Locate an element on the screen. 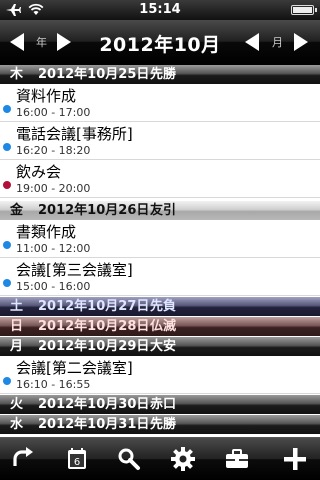  refresh-icon is located at coordinates (23, 456).